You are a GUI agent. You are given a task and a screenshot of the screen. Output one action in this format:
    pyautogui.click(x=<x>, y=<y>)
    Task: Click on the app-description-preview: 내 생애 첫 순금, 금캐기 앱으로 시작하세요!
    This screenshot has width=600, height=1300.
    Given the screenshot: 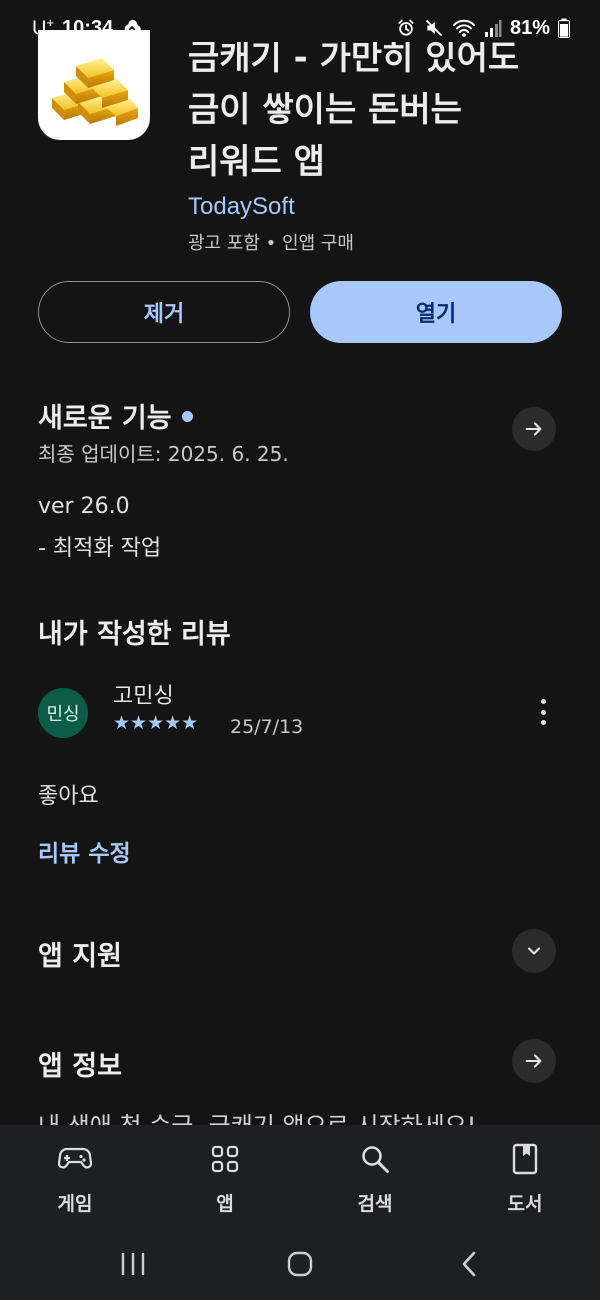 What is the action you would take?
    pyautogui.click(x=257, y=1115)
    